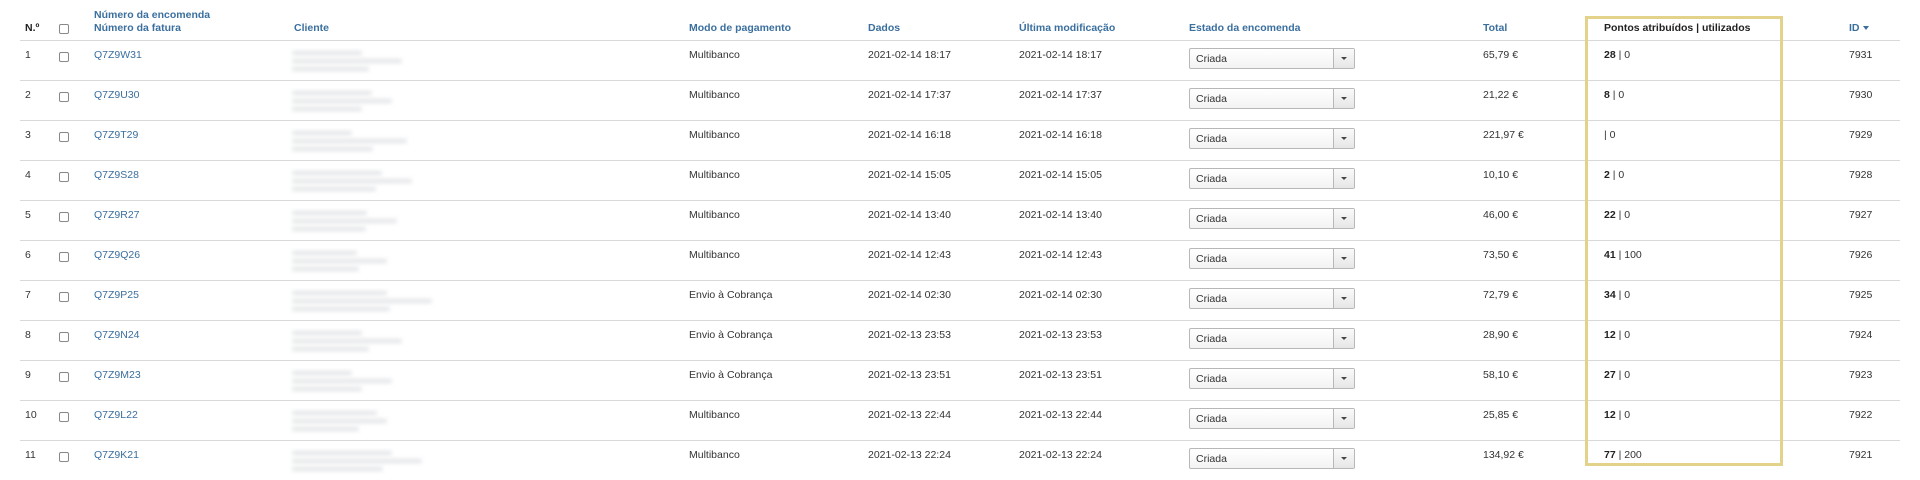 The height and width of the screenshot is (480, 1920). I want to click on order-date: 2021-02-14 17:37, so click(909, 95).